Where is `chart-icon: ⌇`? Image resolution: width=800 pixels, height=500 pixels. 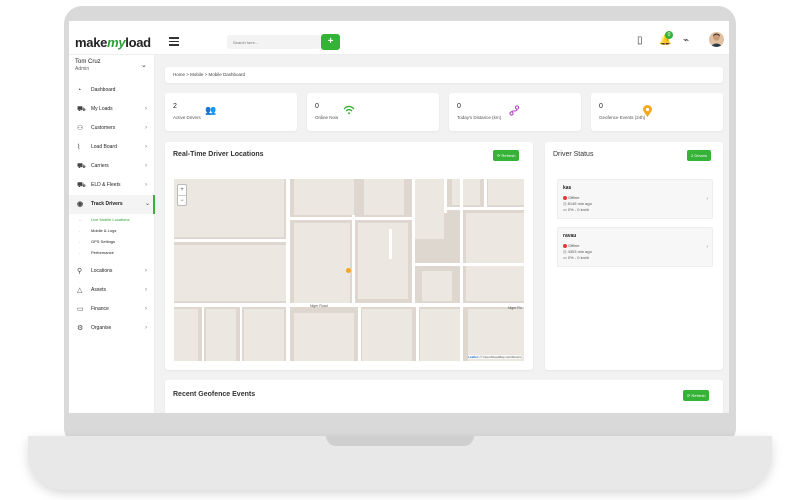
chart-icon: ⌇ is located at coordinates (79, 147).